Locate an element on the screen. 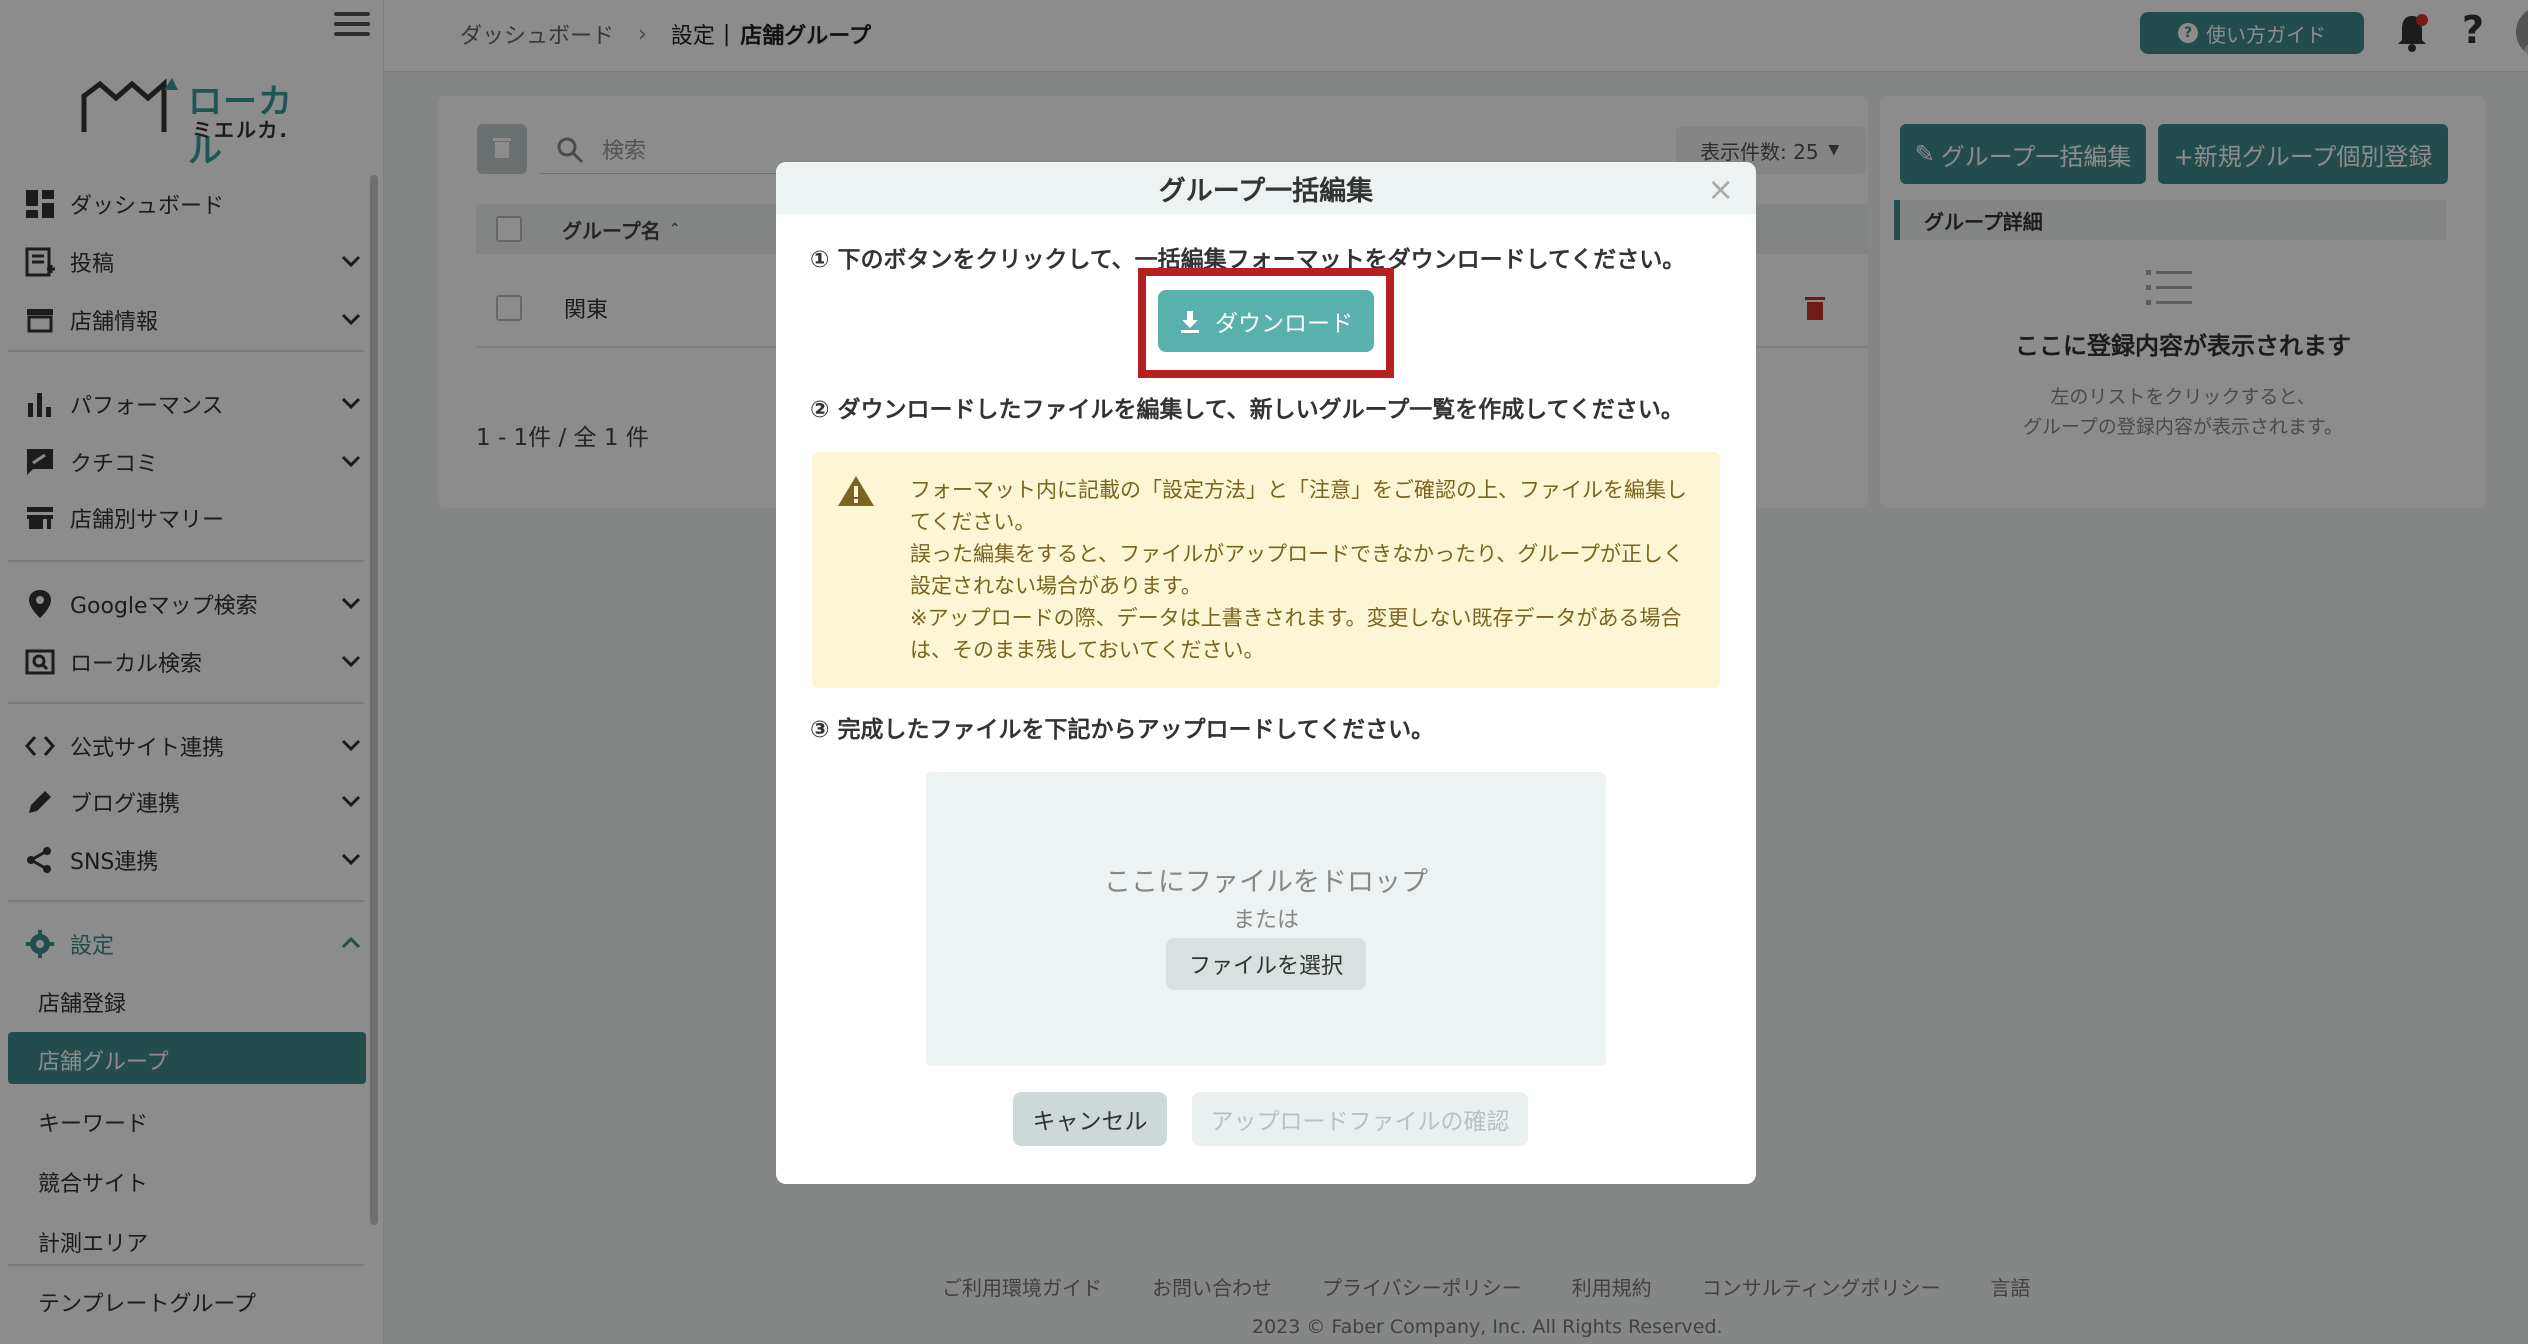  step-2-text: ② ダウンロードしたファイルを編集して、新しいグループ一覧を作成してください。 is located at coordinates (1247, 410).